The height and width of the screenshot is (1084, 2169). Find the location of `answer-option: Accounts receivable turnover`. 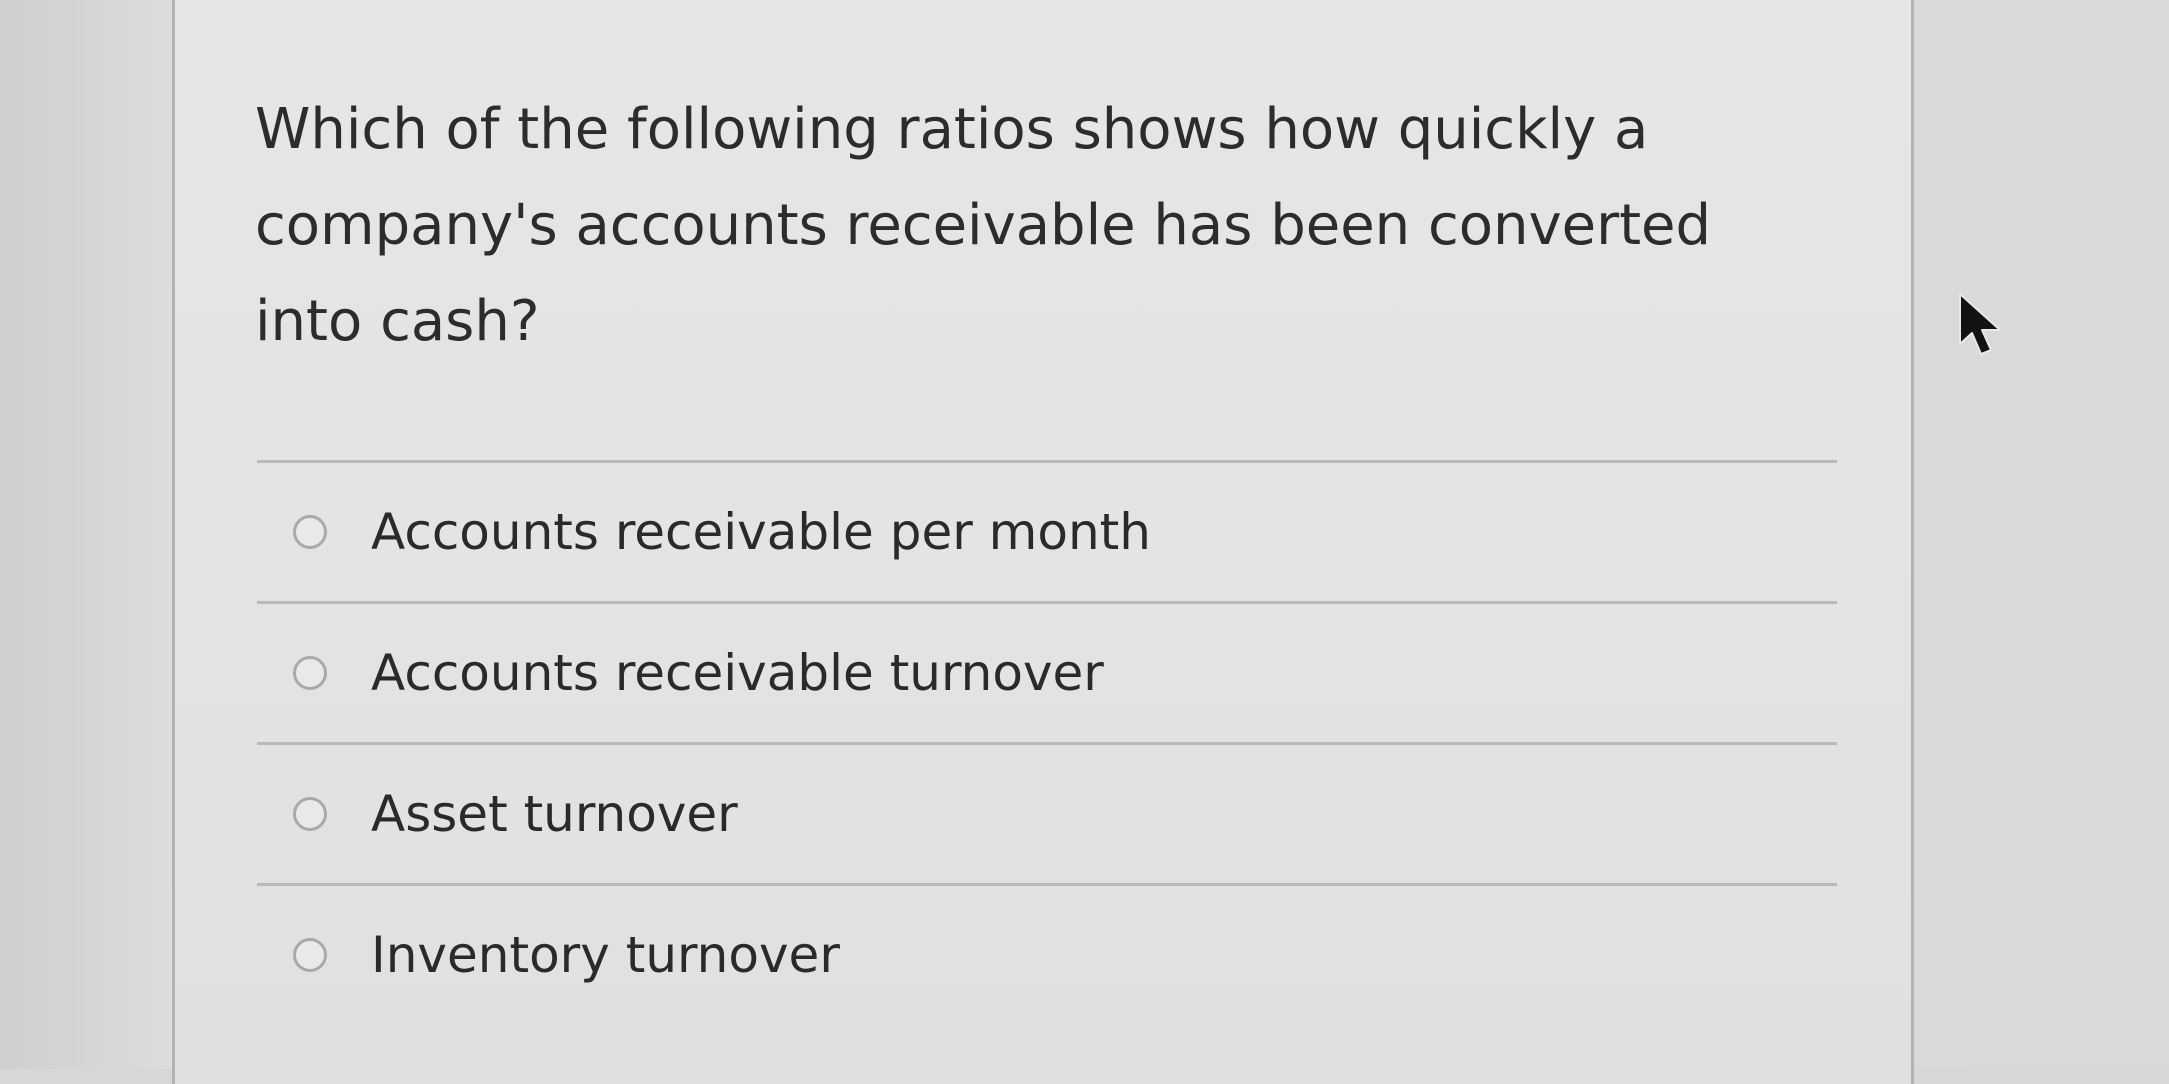

answer-option: Accounts receivable turnover is located at coordinates (1047, 673).